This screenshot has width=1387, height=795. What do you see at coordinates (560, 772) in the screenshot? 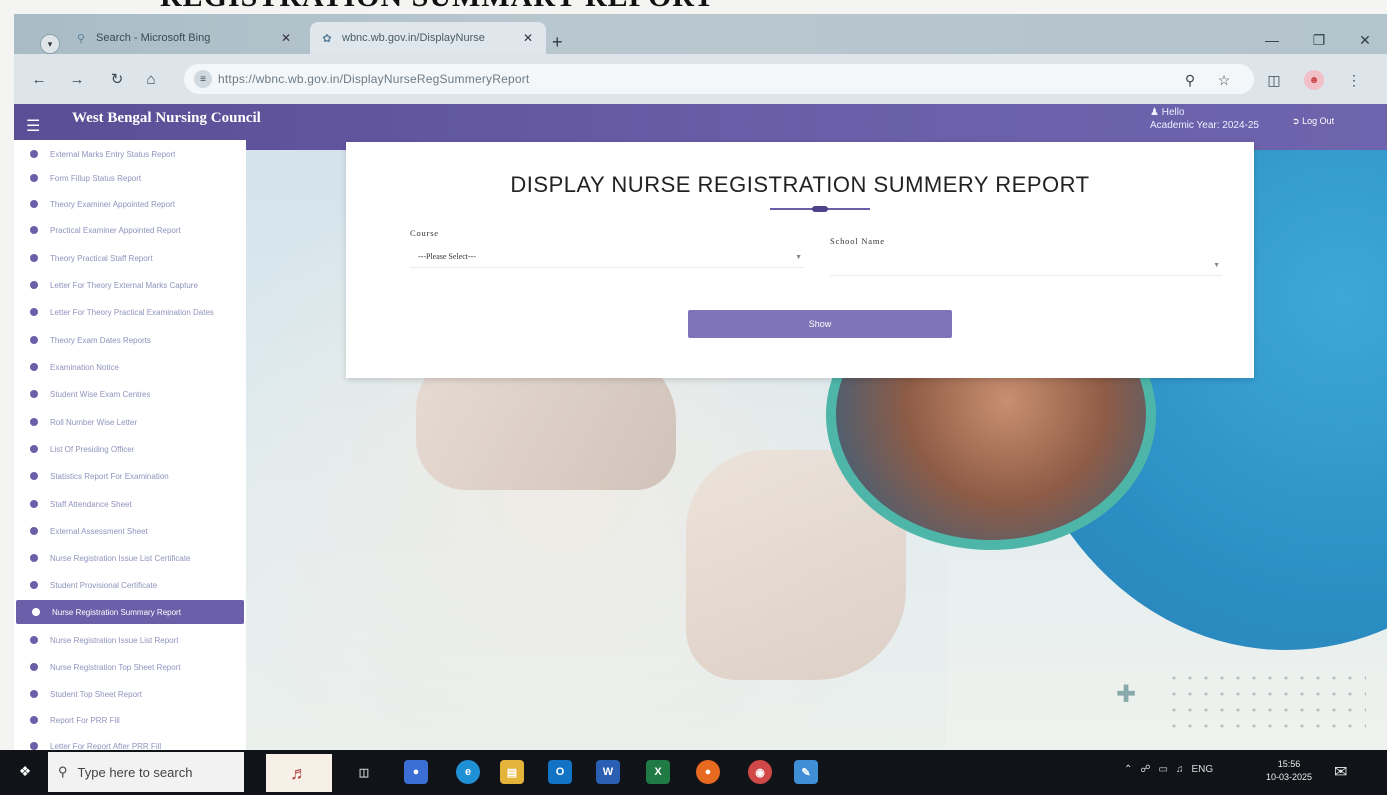
I see `outlook-icon: O` at bounding box center [560, 772].